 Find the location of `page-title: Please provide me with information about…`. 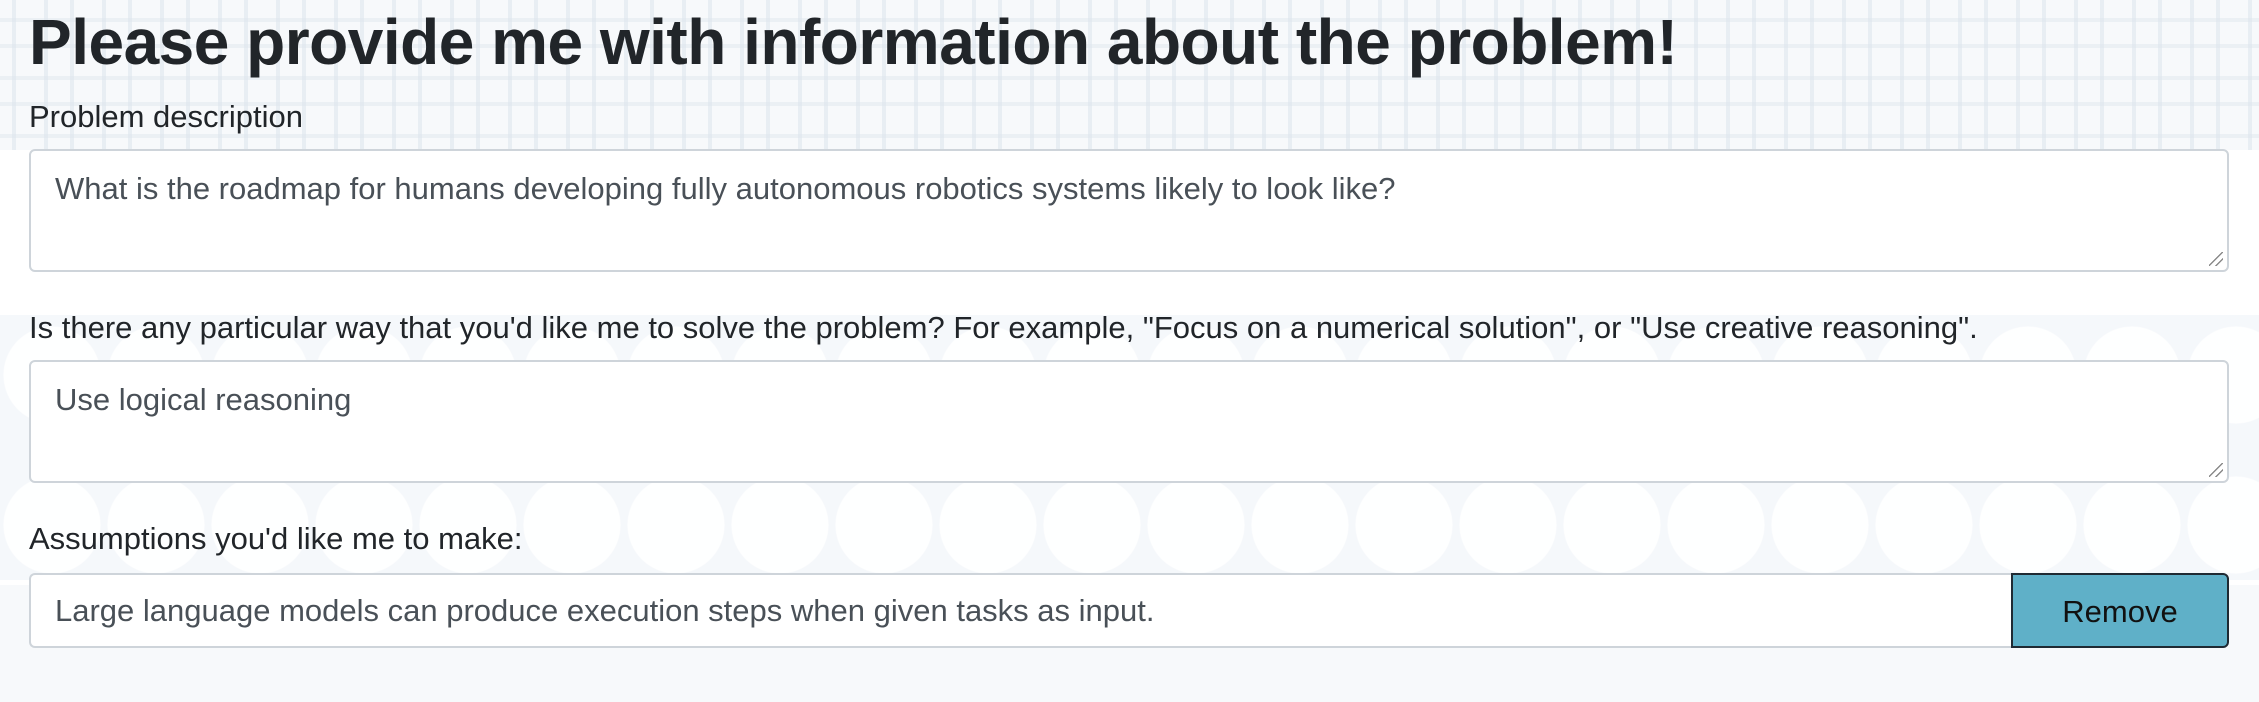

page-title: Please provide me with information about… is located at coordinates (853, 42).